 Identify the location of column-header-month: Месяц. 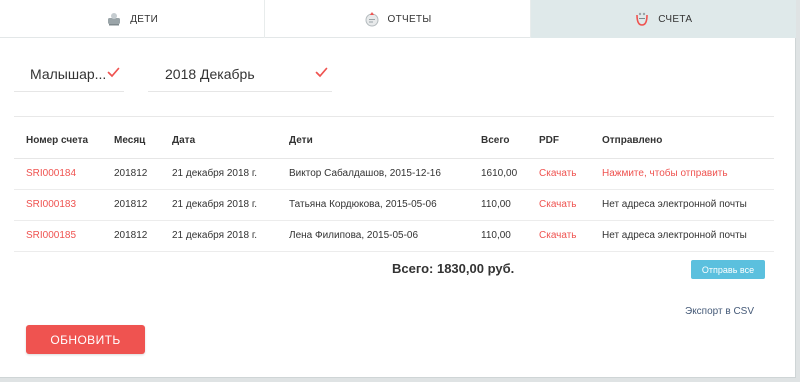
(143, 141).